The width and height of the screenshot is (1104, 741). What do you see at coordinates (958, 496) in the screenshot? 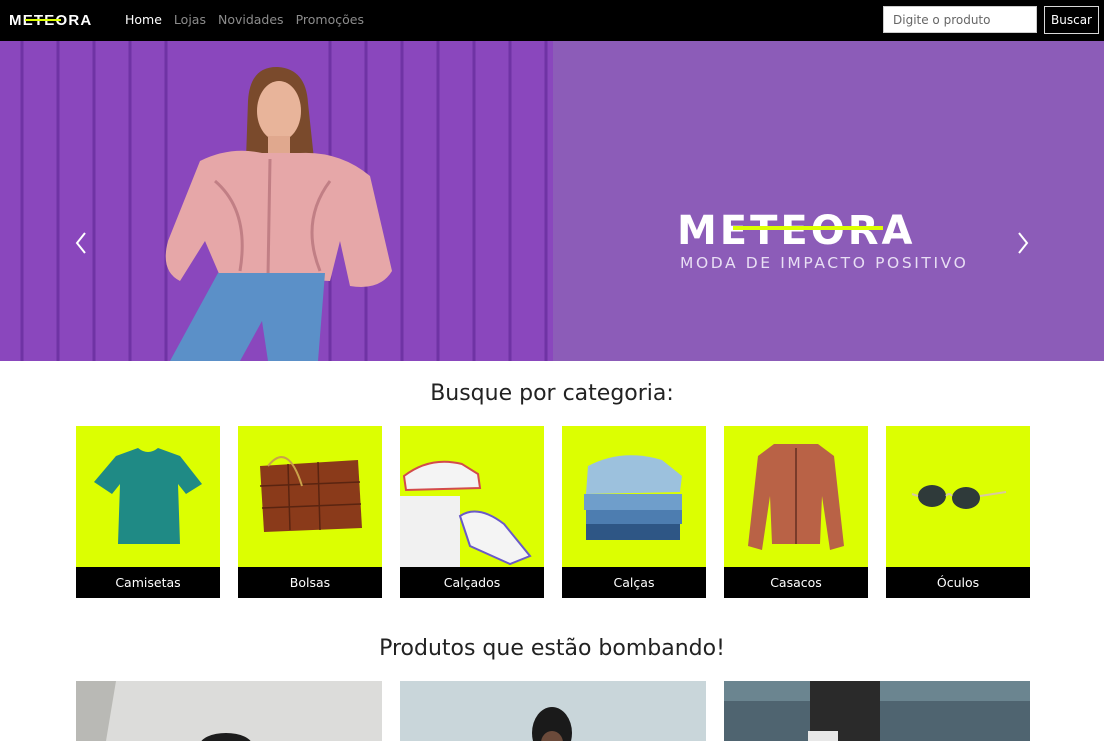
I see `sunglasses-image` at bounding box center [958, 496].